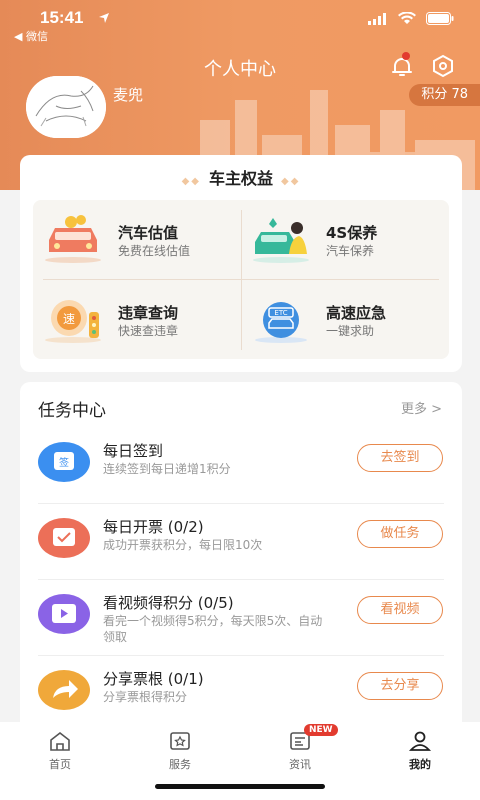 Image resolution: width=480 pixels, height=800 pixels. What do you see at coordinates (148, 313) in the screenshot?
I see `benefit-title: 违章查询` at bounding box center [148, 313].